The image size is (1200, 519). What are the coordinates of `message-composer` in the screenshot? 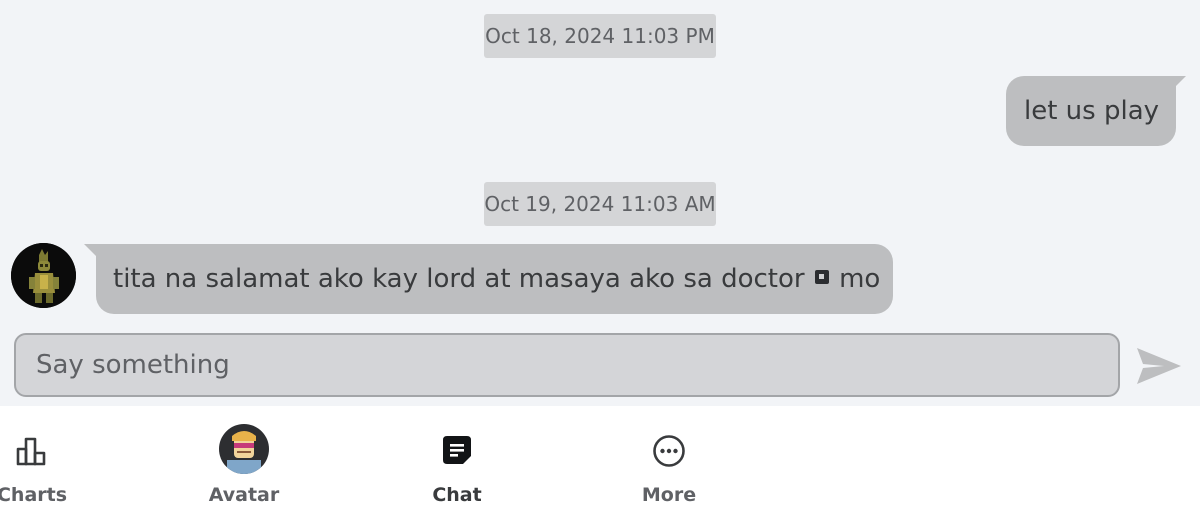 It's located at (567, 365).